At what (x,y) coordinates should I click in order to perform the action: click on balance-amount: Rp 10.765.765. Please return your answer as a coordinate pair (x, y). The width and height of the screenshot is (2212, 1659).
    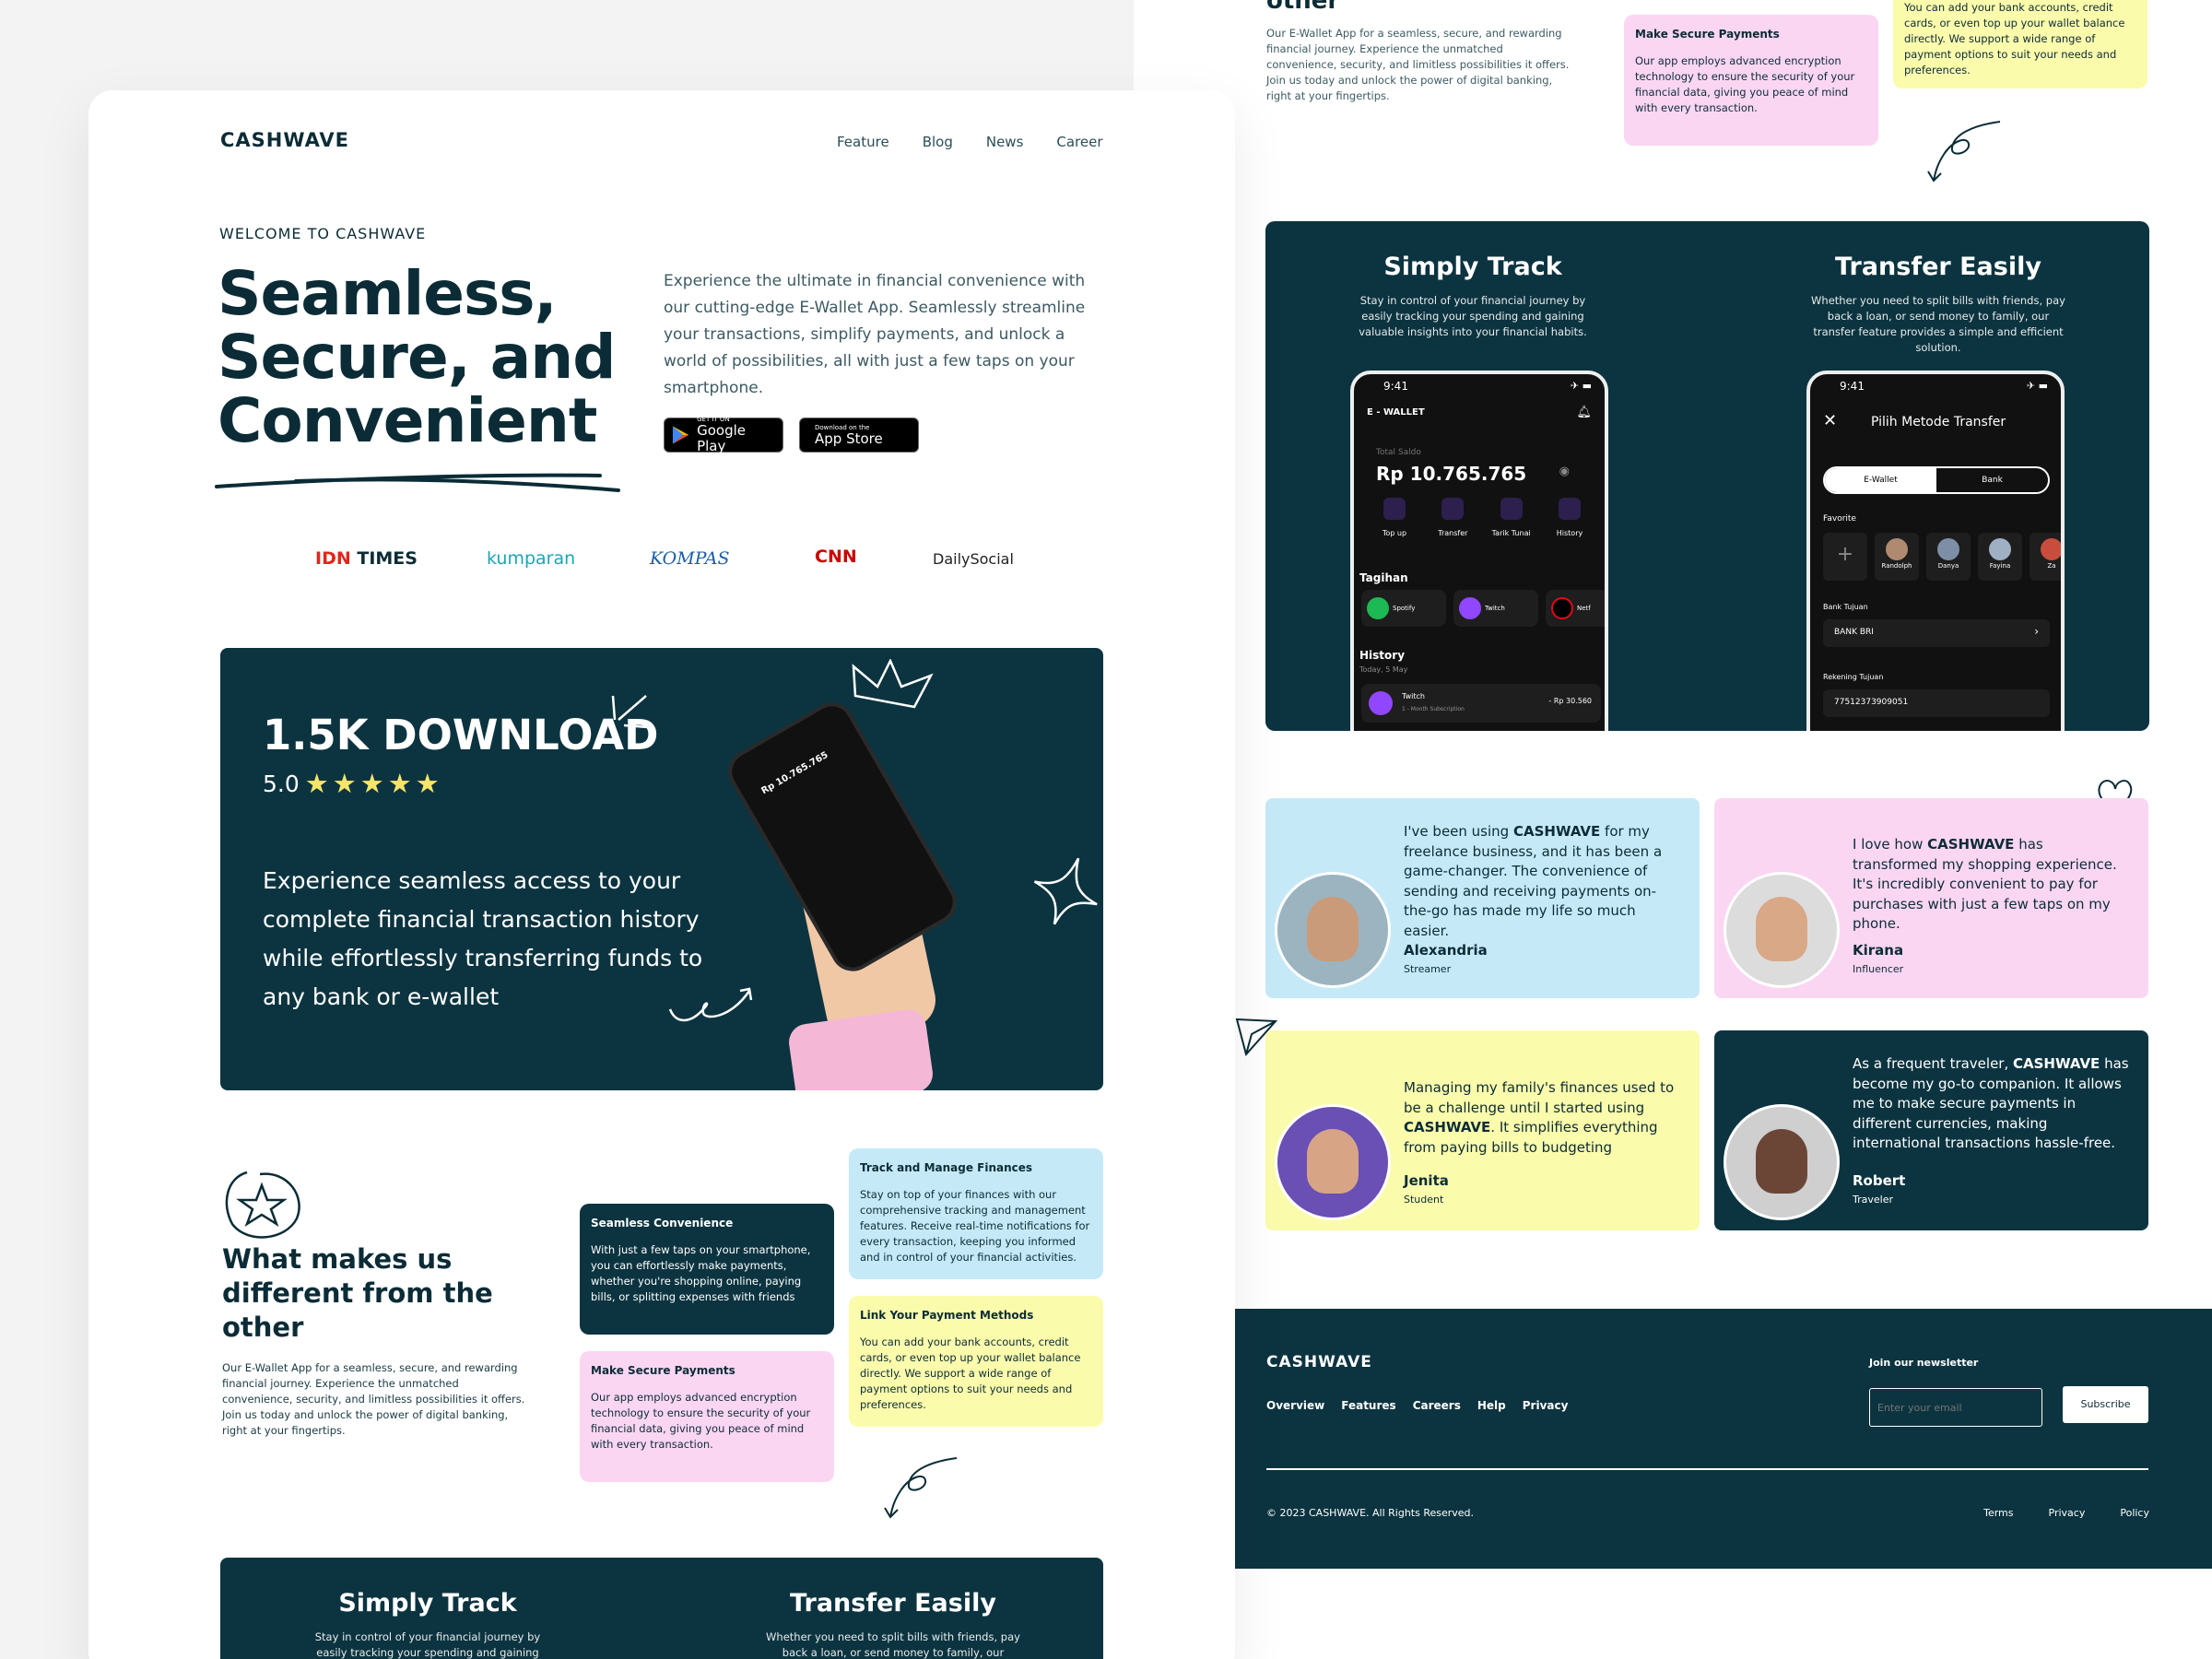
    Looking at the image, I should click on (1451, 474).